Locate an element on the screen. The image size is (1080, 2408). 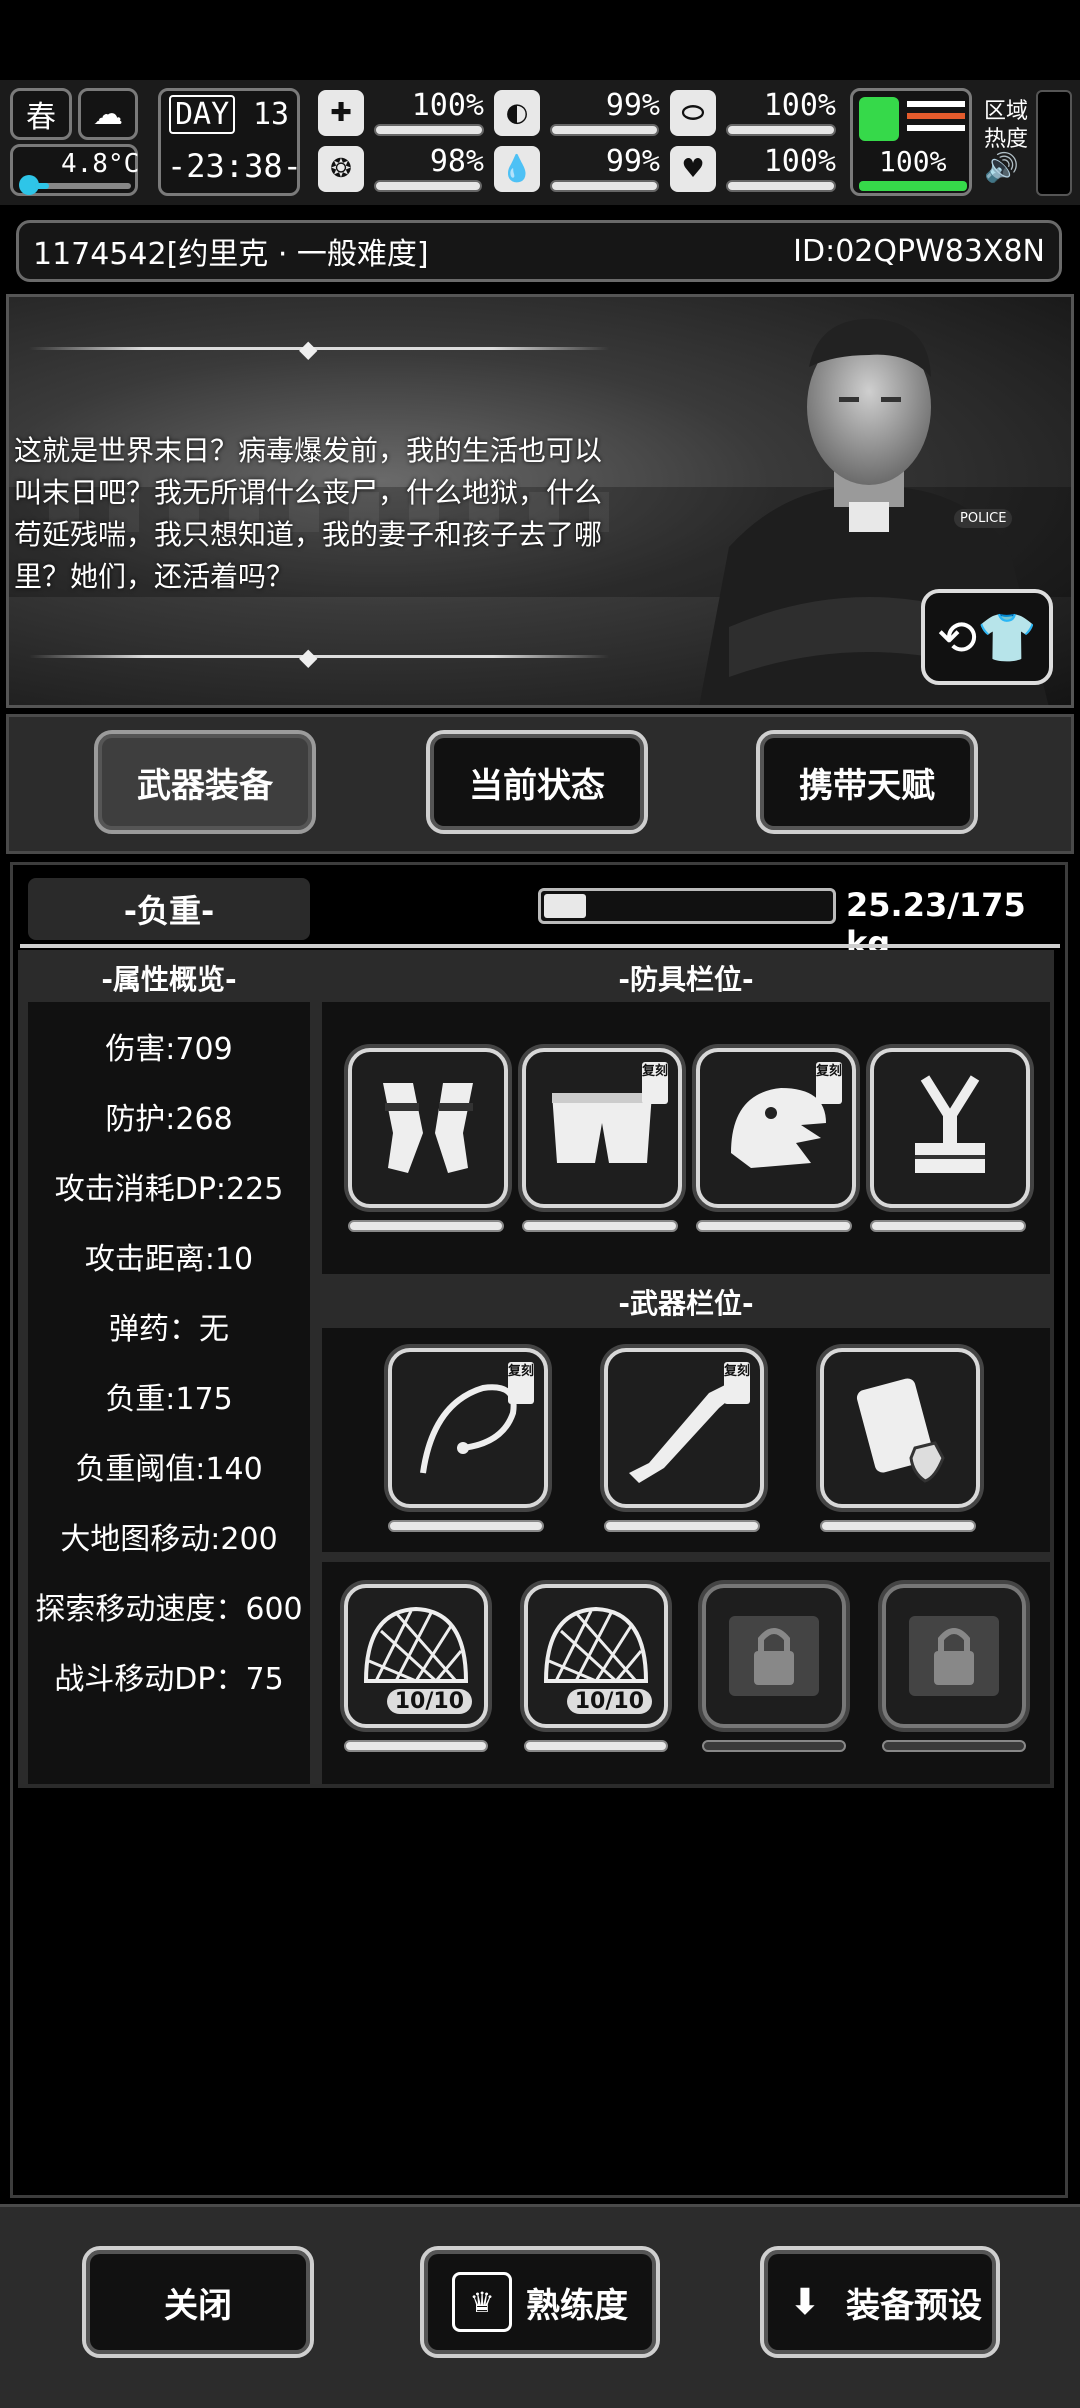
tab-weapons-equipment: 武器装备 is located at coordinates (205, 782).